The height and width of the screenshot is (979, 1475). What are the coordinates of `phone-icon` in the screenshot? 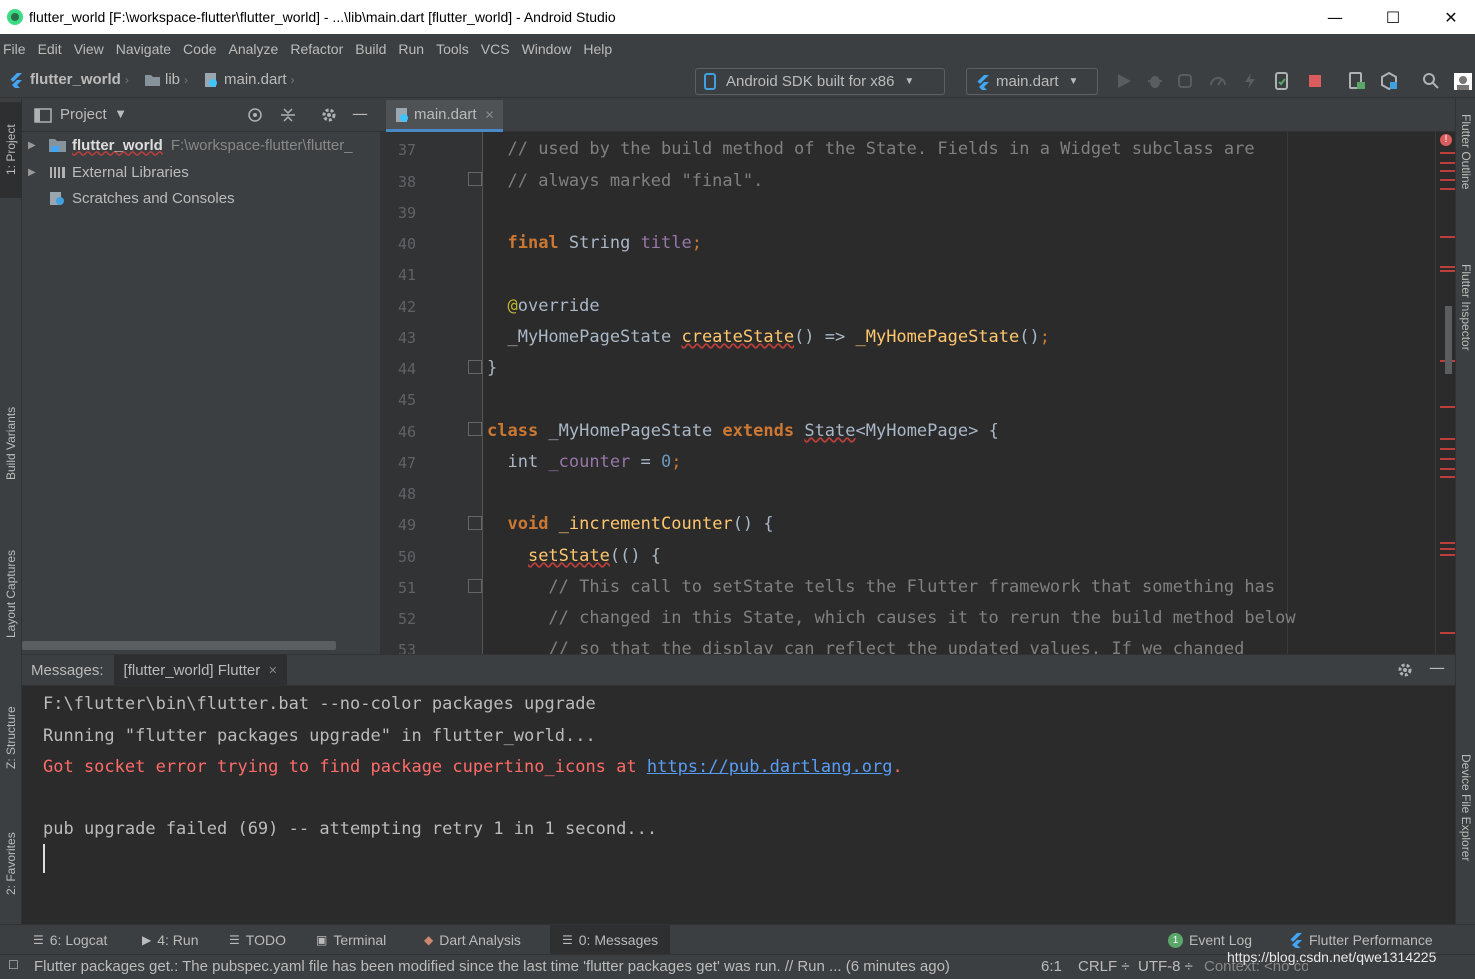 It's located at (710, 81).